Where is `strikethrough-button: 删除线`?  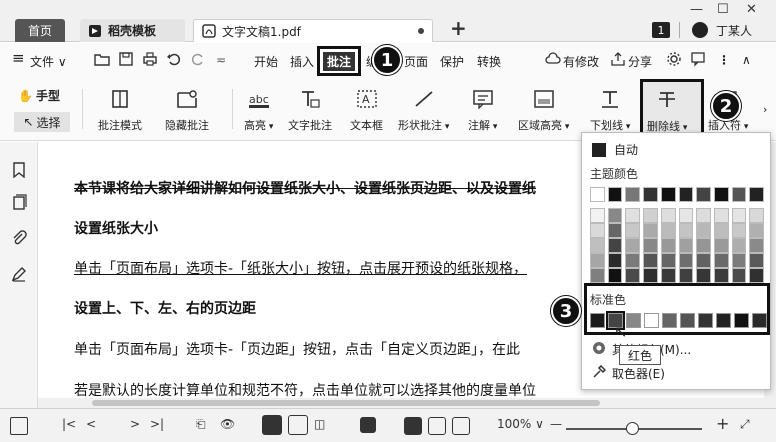
strikethrough-button: 删除线 is located at coordinates (672, 109).